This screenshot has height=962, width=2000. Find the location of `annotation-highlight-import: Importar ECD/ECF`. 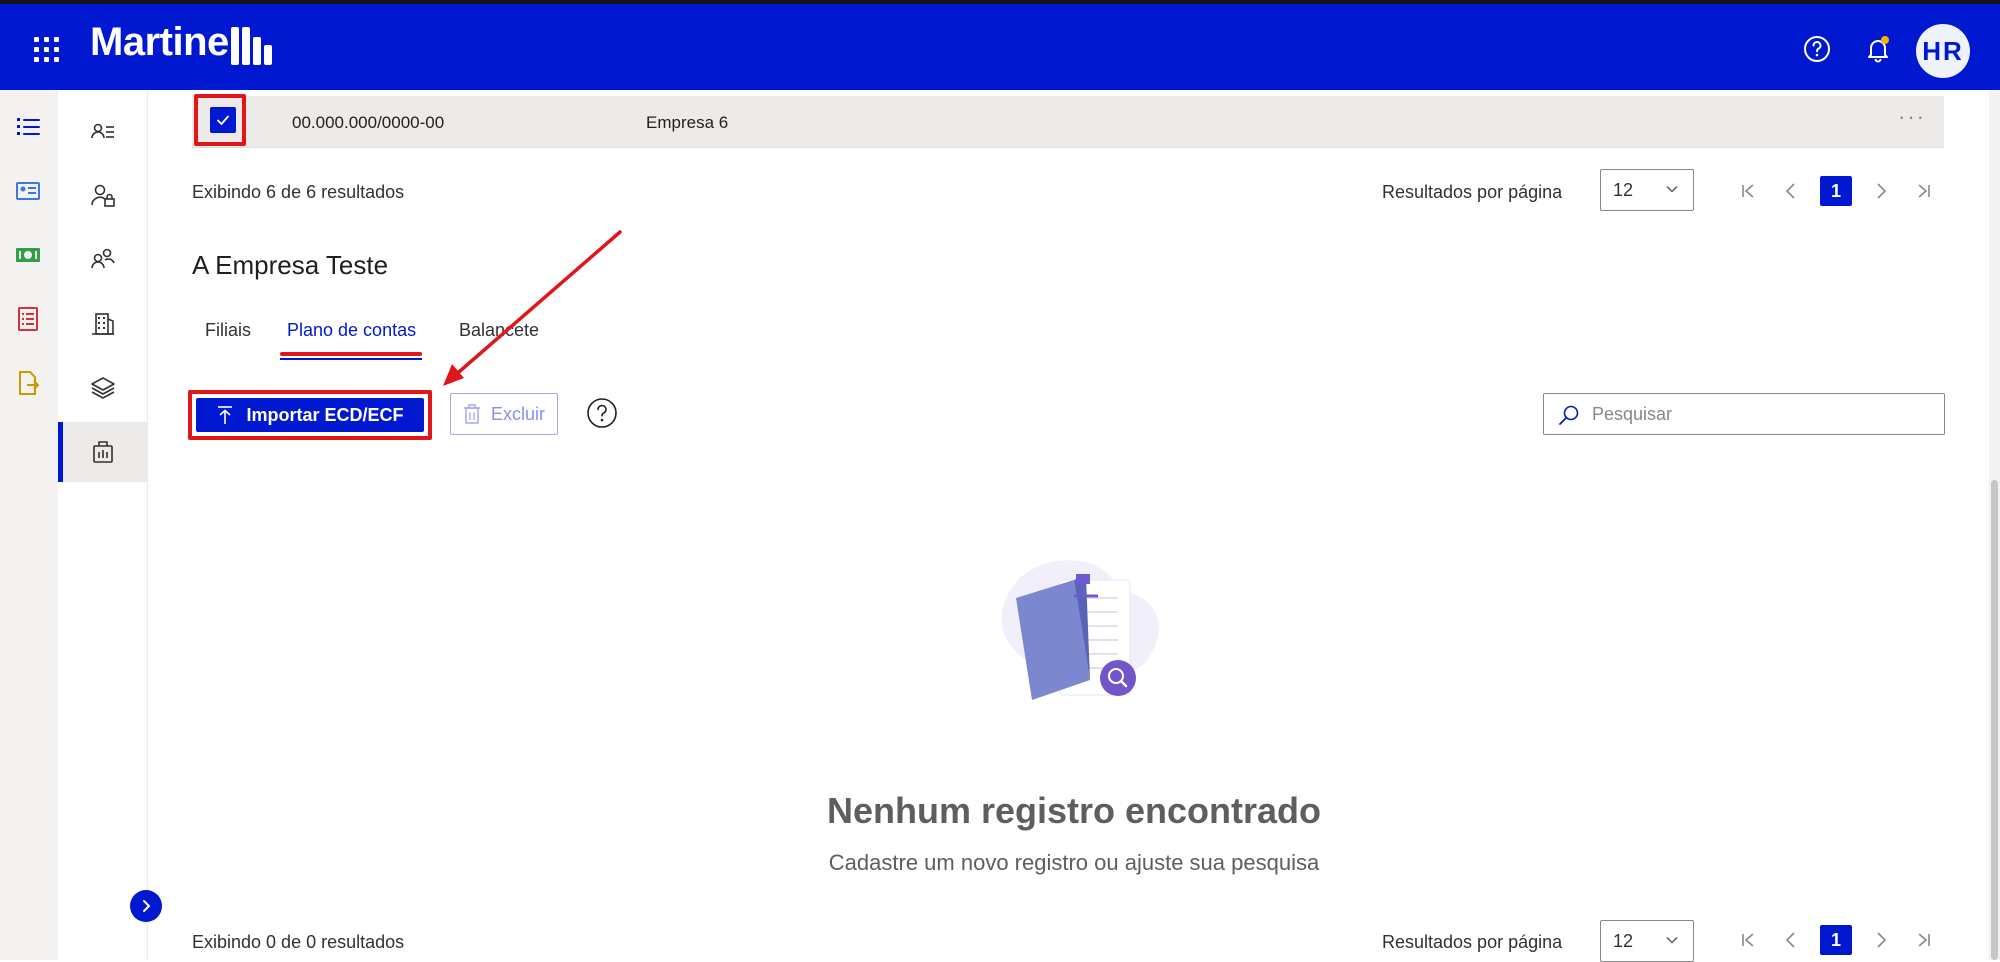

annotation-highlight-import: Importar ECD/ECF is located at coordinates (310, 415).